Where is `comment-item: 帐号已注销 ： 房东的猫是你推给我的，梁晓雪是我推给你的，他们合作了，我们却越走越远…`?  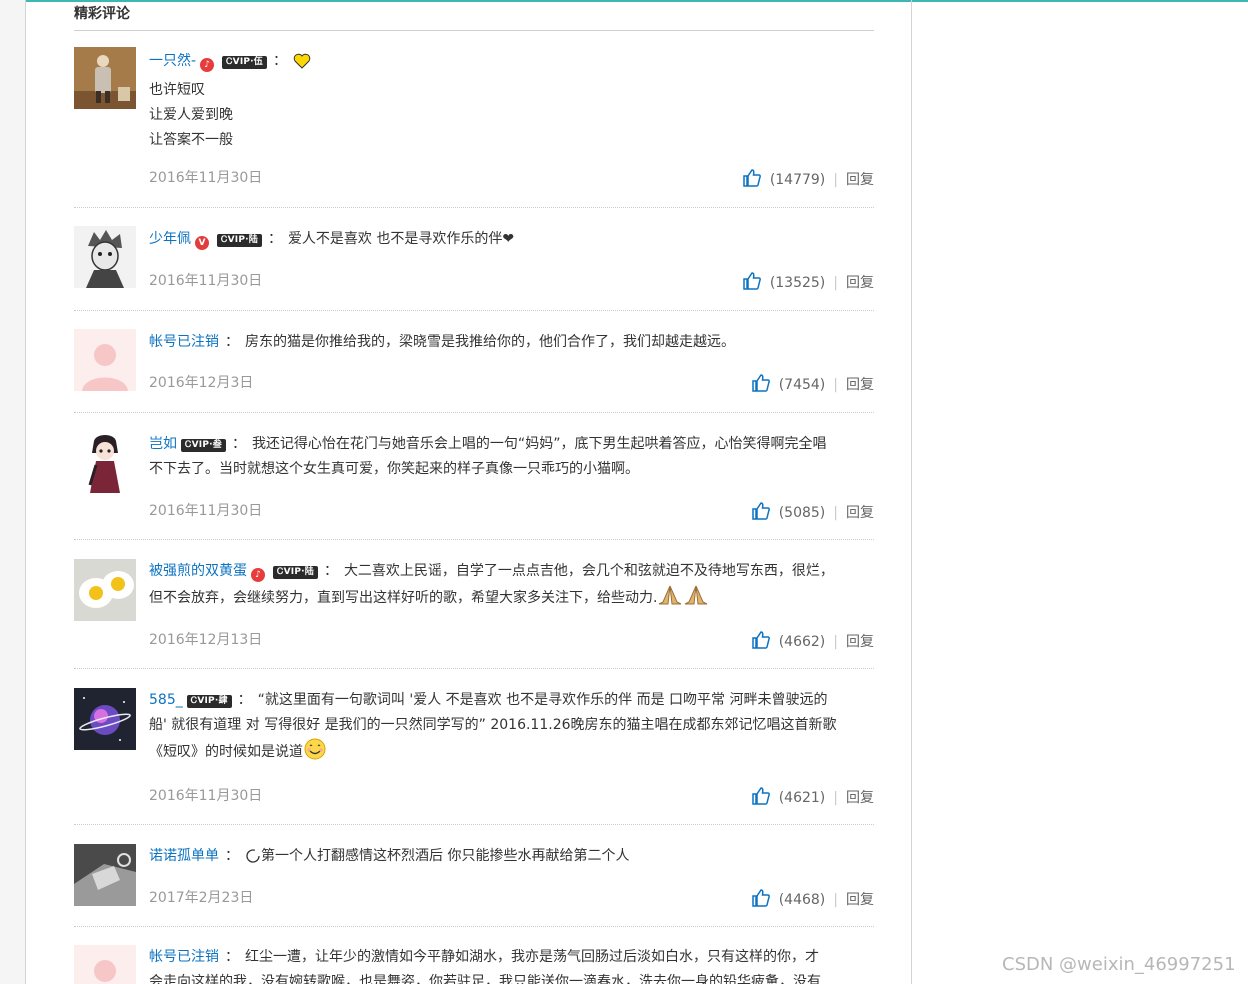 comment-item: 帐号已注销 ： 房东的猫是你推给我的，梁晓雪是我推给你的，他们合作了，我们却越走越远… is located at coordinates (474, 371).